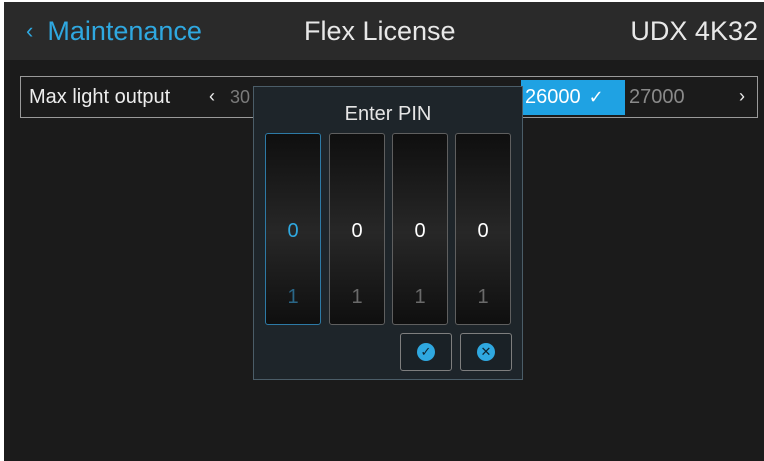 The height and width of the screenshot is (461, 764). What do you see at coordinates (100, 97) in the screenshot?
I see `setting-label: Max light output` at bounding box center [100, 97].